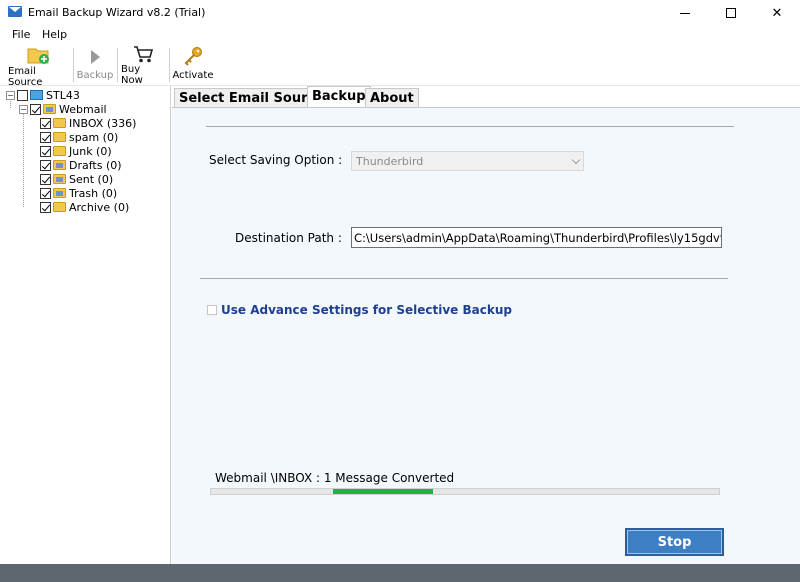 The width and height of the screenshot is (800, 582). I want to click on sent-icon, so click(59, 179).